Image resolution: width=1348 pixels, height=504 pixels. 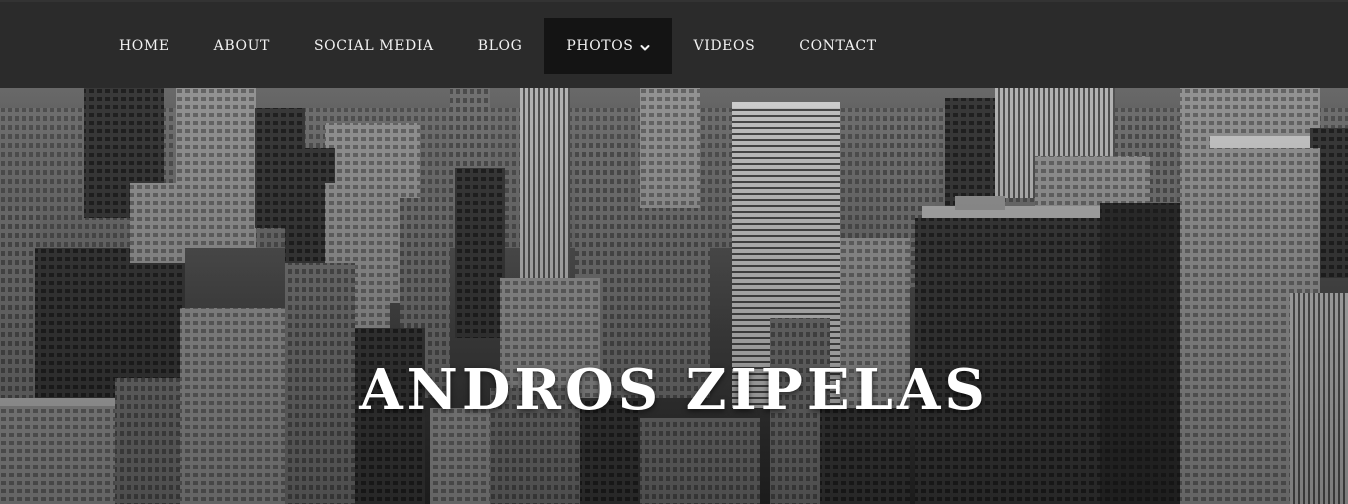 I want to click on chevron-down-icon, so click(x=645, y=46).